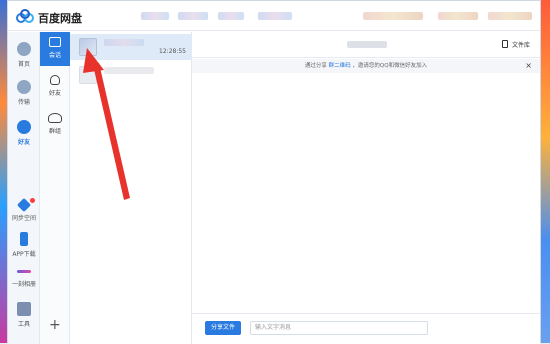 Image resolution: width=550 pixels, height=344 pixels. What do you see at coordinates (55, 125) in the screenshot?
I see `subnav-item-groups: 群组` at bounding box center [55, 125].